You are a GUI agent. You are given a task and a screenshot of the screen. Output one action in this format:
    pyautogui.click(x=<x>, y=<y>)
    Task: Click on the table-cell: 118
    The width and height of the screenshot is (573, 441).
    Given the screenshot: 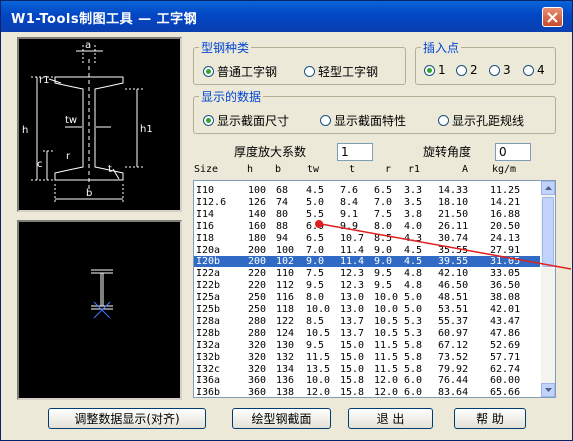 What is the action you would take?
    pyautogui.click(x=285, y=309)
    